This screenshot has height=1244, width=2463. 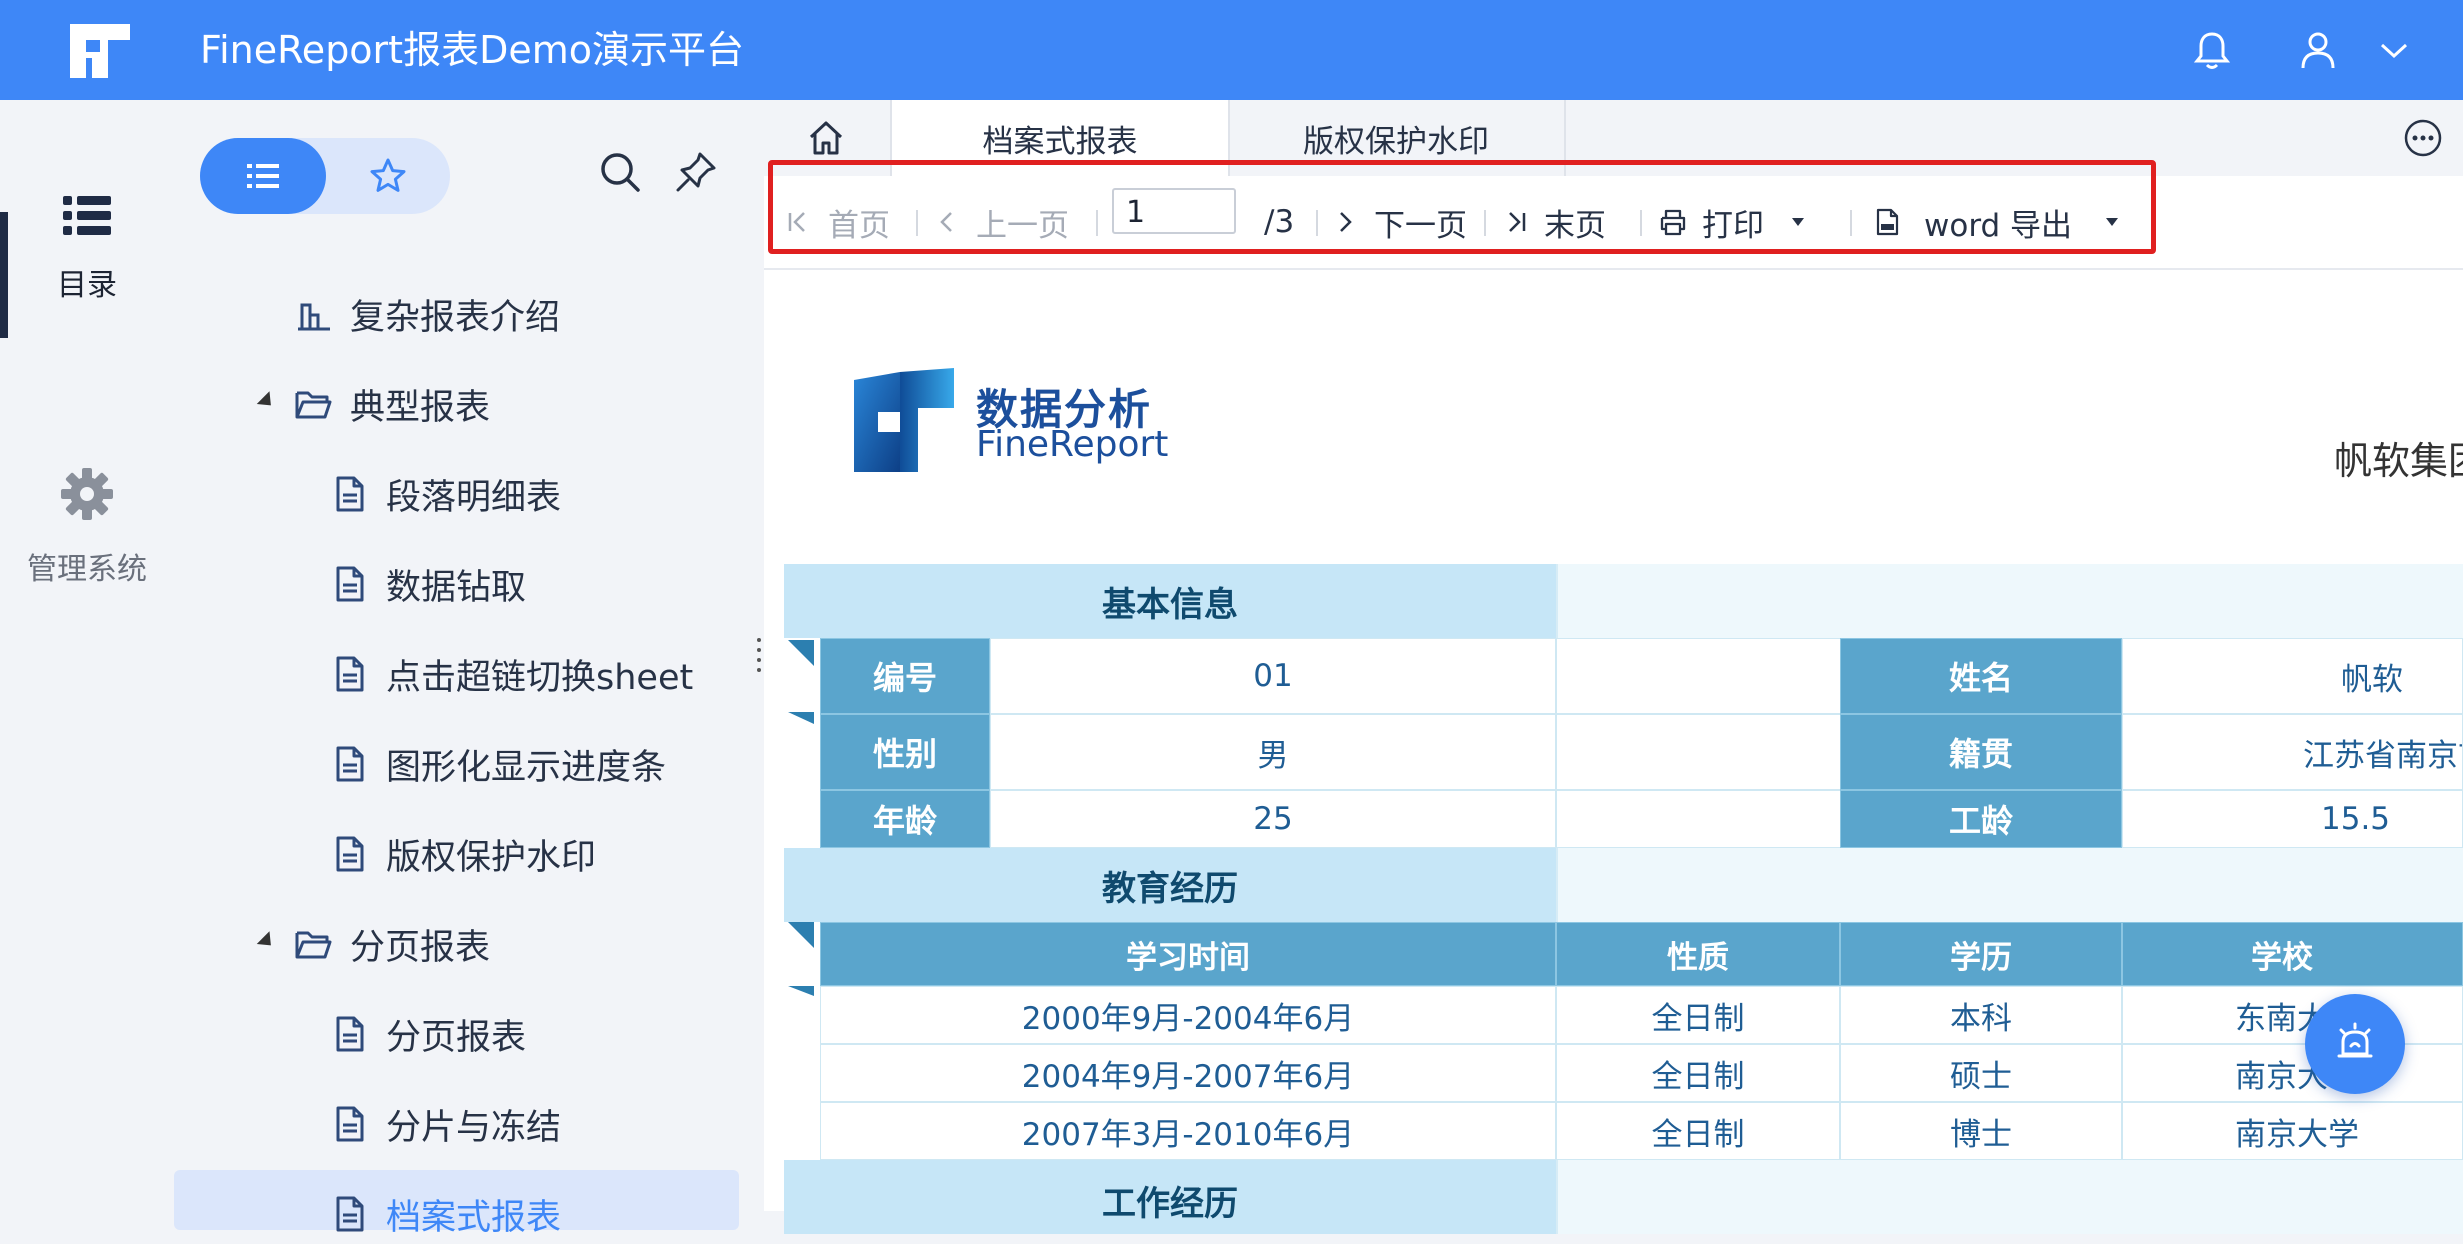 What do you see at coordinates (1170, 601) in the screenshot?
I see `section-title-basic: 基本信息` at bounding box center [1170, 601].